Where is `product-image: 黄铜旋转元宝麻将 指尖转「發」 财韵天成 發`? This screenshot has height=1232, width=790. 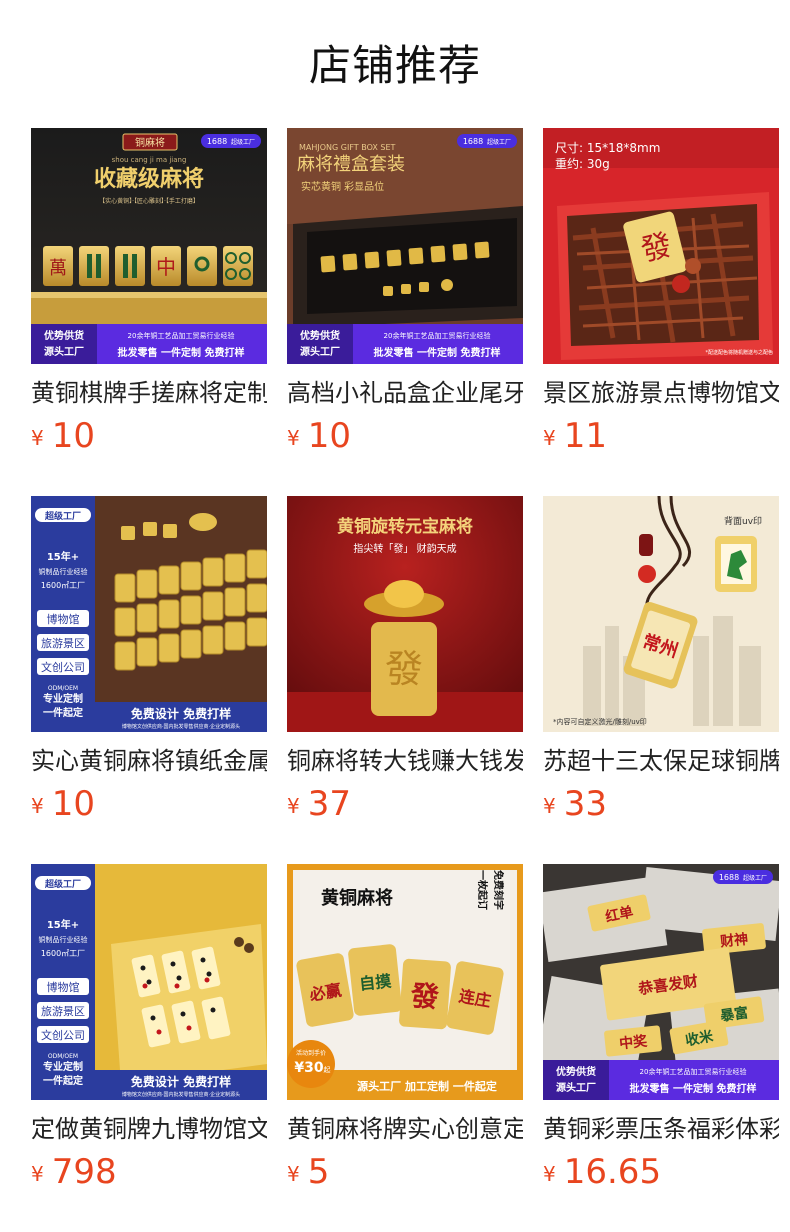
product-image: 黄铜旋转元宝麻将 指尖转「發」 财韵天成 發 is located at coordinates (405, 614).